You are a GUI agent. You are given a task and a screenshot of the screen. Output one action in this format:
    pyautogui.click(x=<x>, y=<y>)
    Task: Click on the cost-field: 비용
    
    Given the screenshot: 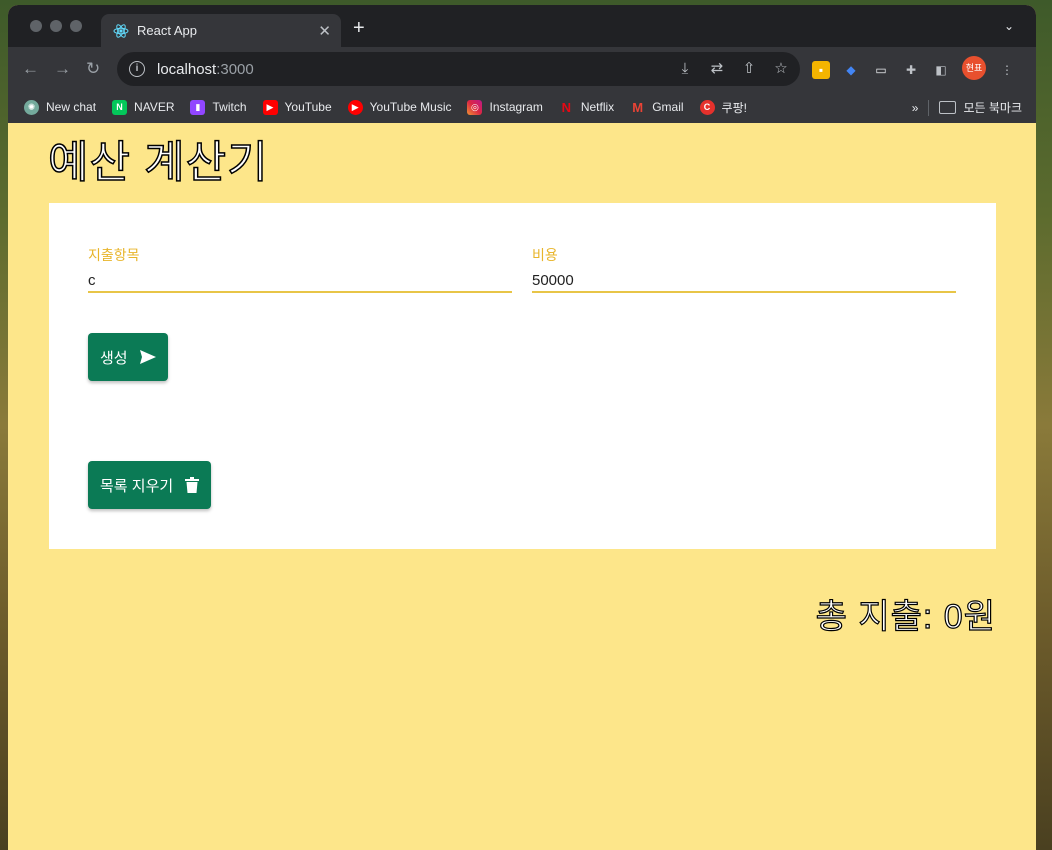 What is the action you would take?
    pyautogui.click(x=744, y=269)
    